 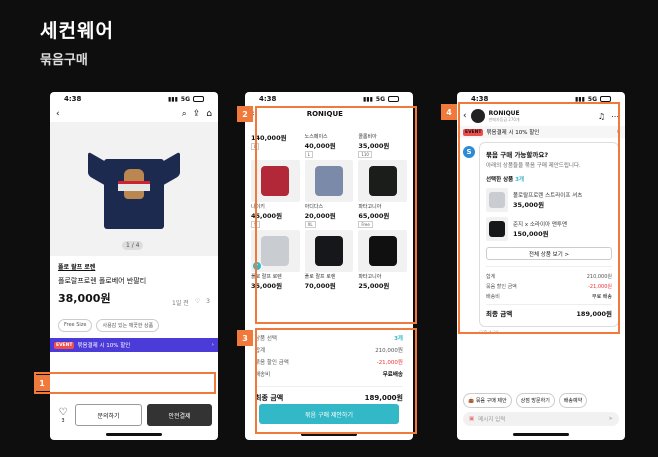 I want to click on quick-reply-bundle: 👜 묶음 구매 제안, so click(x=487, y=400).